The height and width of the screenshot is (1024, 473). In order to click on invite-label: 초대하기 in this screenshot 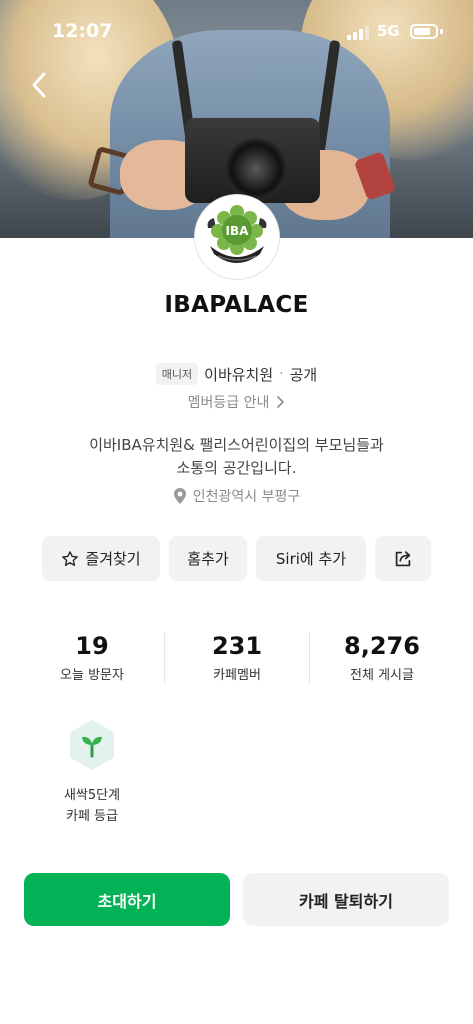, I will do `click(127, 901)`.